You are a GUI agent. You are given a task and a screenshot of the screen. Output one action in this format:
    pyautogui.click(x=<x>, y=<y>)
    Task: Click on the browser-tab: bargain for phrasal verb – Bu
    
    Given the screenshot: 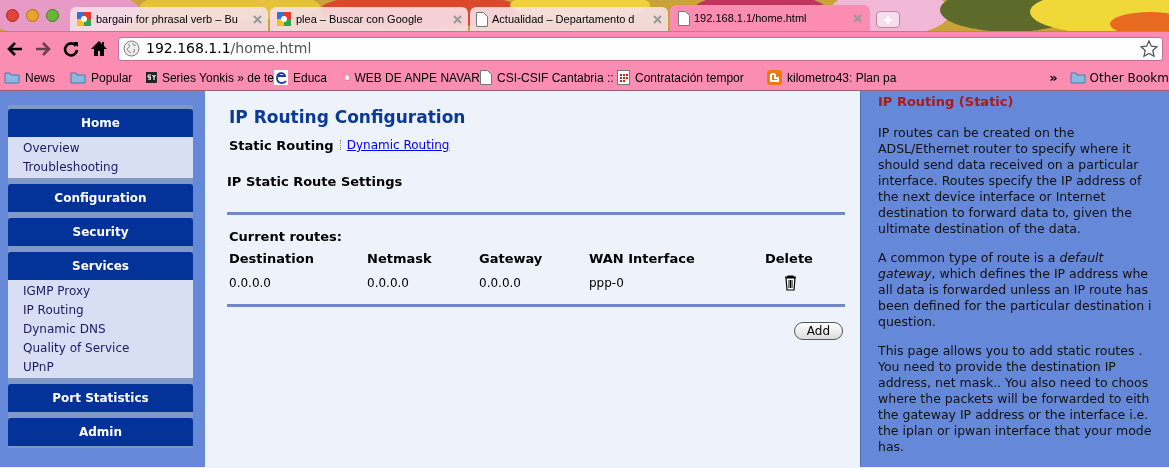 What is the action you would take?
    pyautogui.click(x=169, y=19)
    